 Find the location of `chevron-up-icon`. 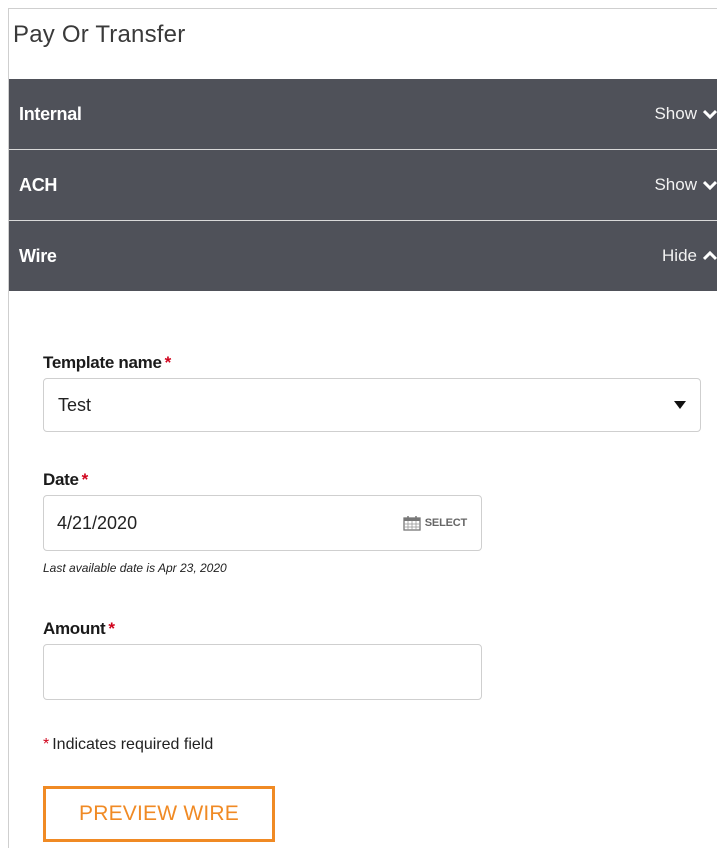

chevron-up-icon is located at coordinates (710, 255).